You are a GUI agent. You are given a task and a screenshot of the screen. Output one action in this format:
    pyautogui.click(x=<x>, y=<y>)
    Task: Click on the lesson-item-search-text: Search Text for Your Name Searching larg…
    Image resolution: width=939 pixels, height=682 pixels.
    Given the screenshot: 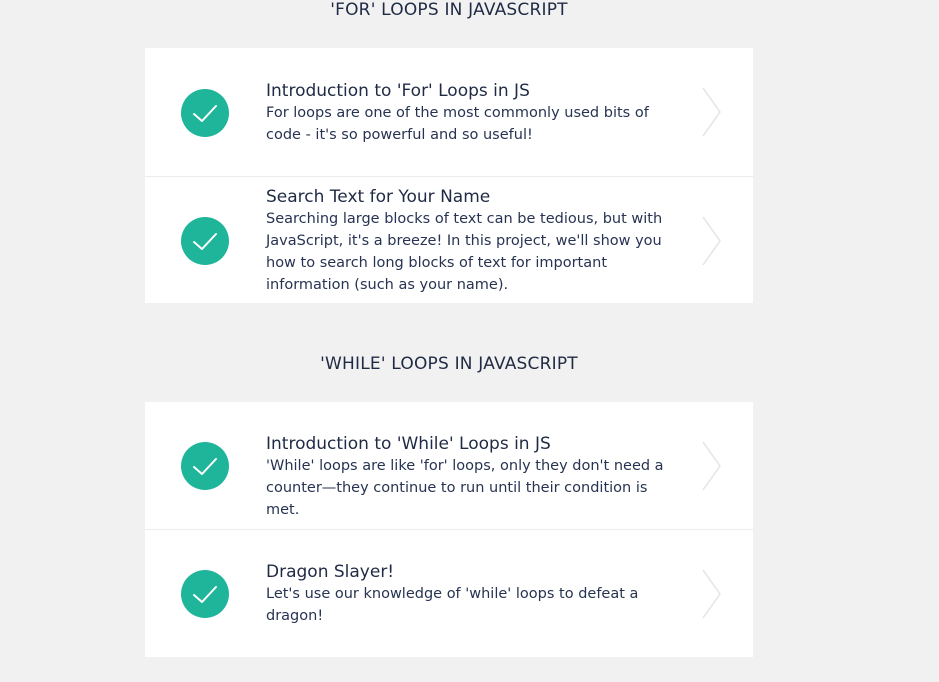 What is the action you would take?
    pyautogui.click(x=449, y=239)
    